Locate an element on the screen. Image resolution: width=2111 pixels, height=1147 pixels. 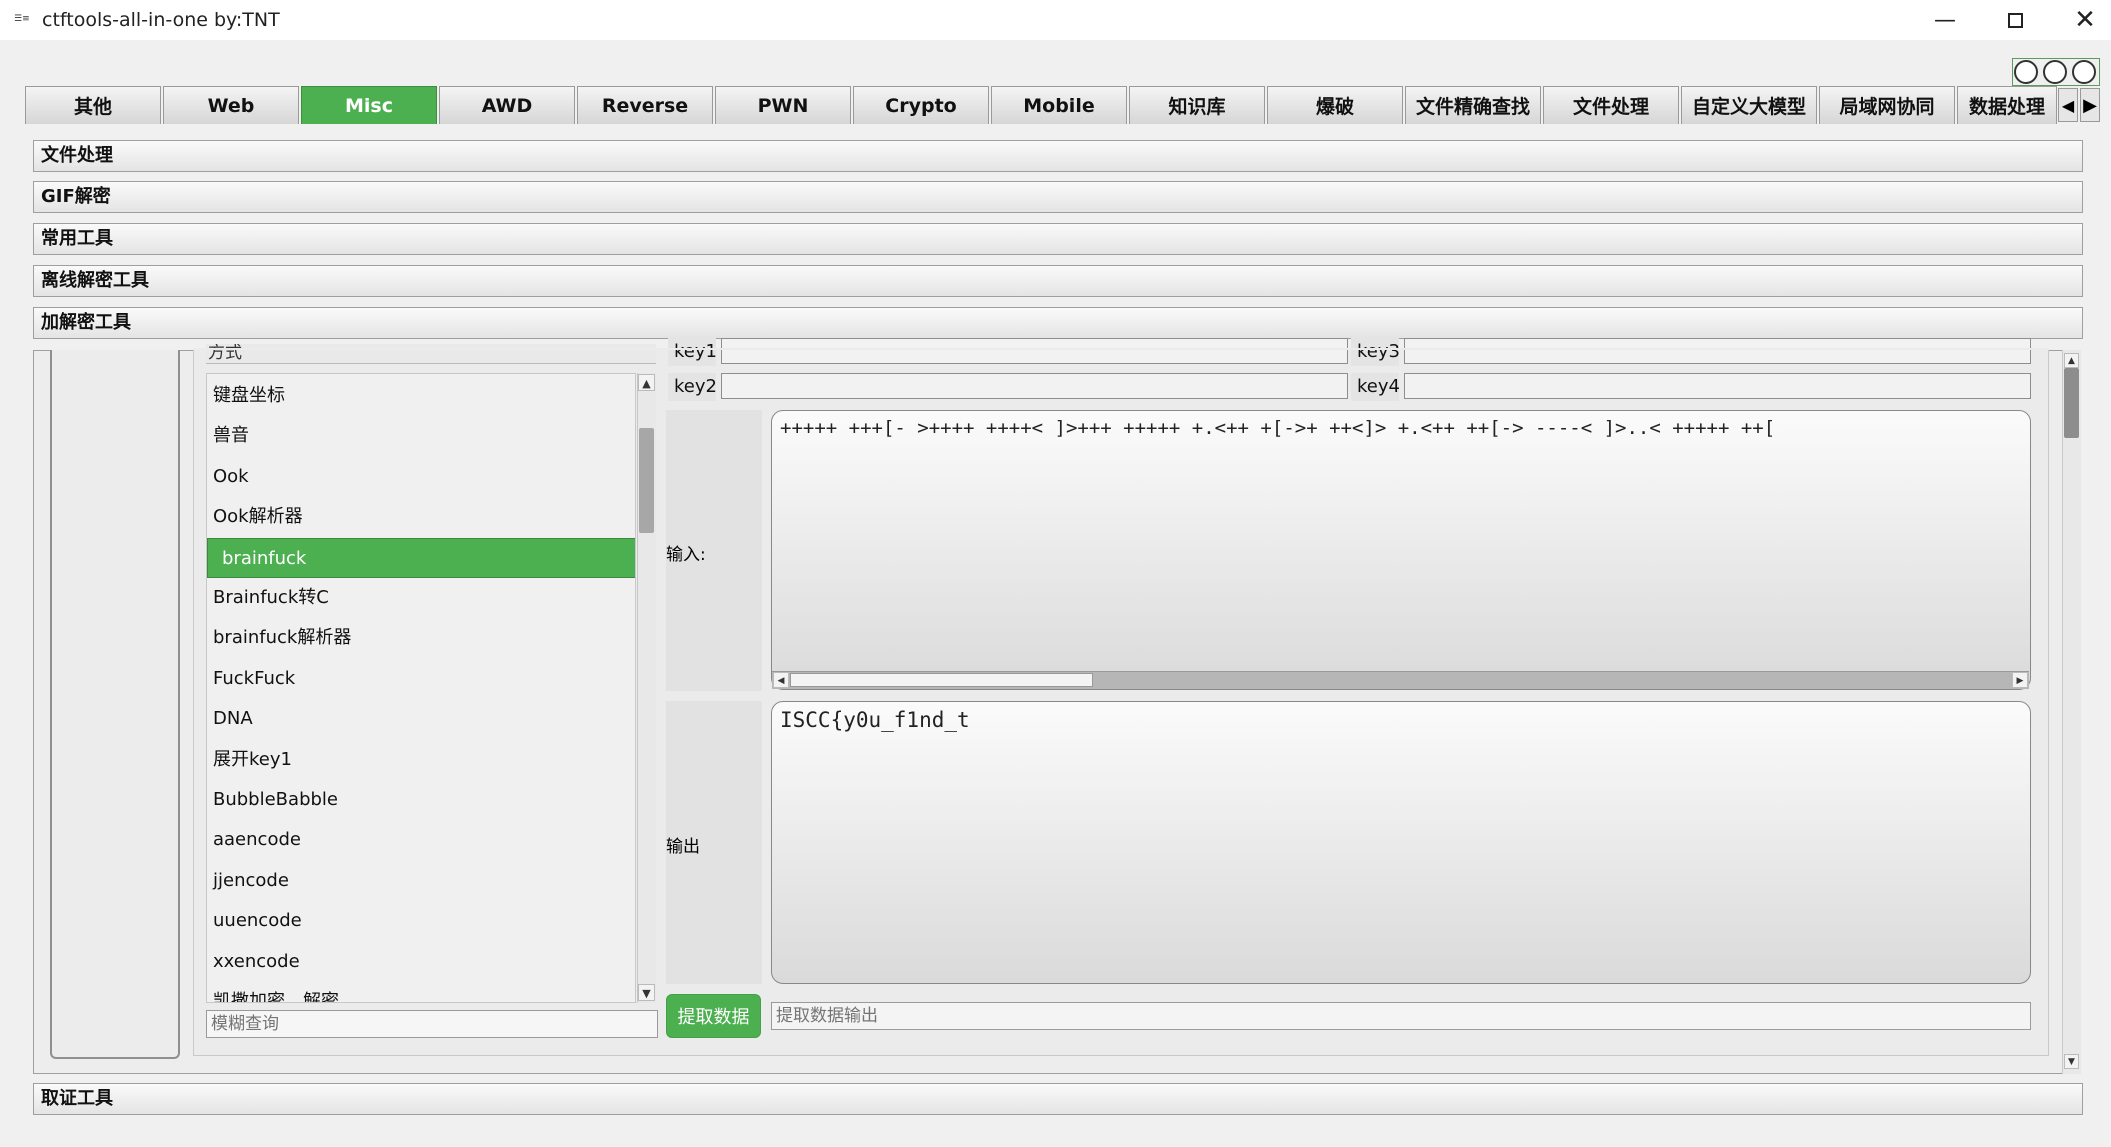
tab-item: Reverse is located at coordinates (645, 105).